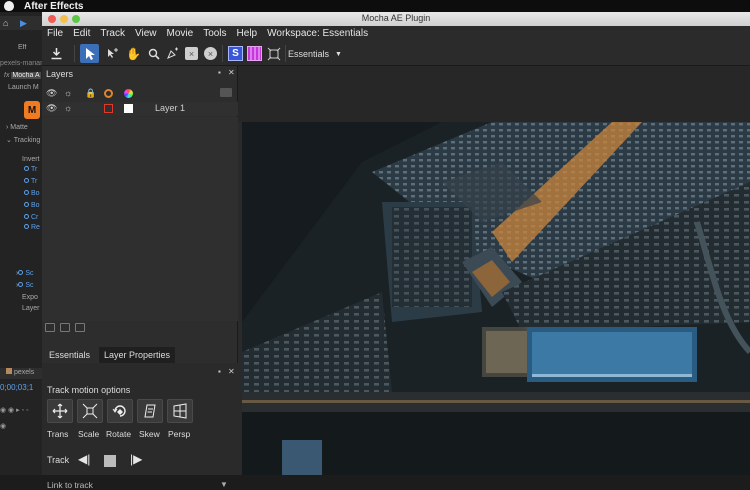  I want to click on ae-param-5: Cr, so click(34, 217).